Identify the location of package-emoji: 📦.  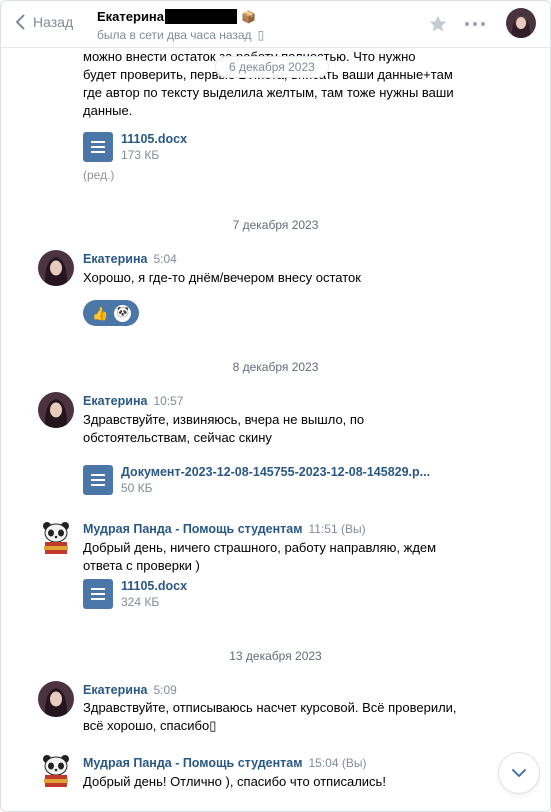
(248, 16).